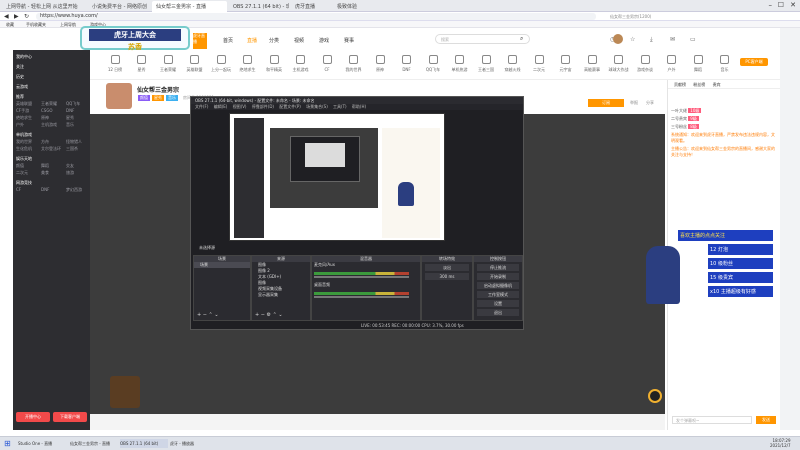  Describe the element at coordinates (650, 103) in the screenshot. I see `share-link: 分享` at that location.